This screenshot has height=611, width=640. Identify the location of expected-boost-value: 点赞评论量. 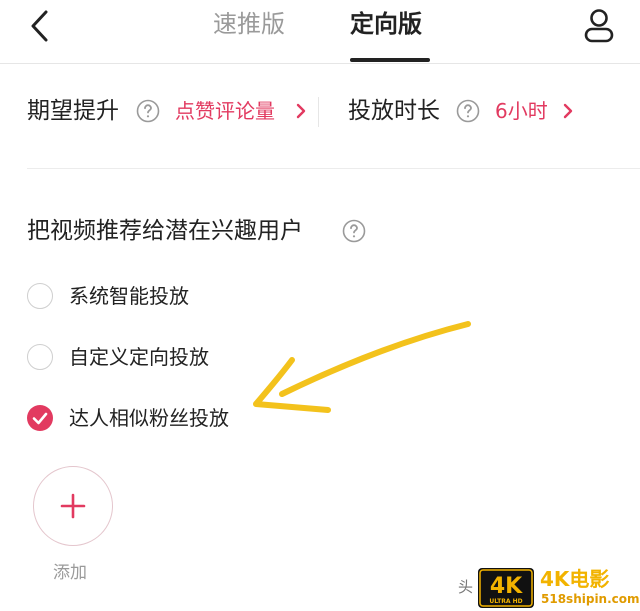
(225, 111).